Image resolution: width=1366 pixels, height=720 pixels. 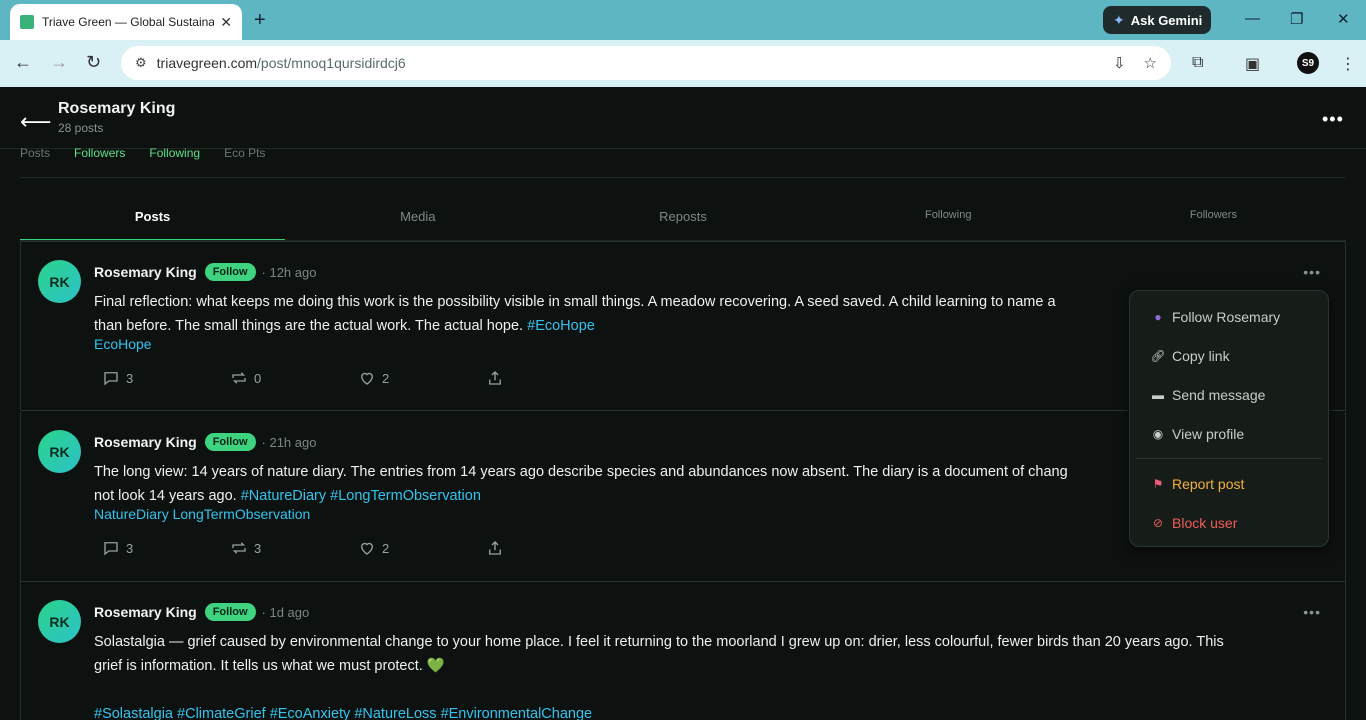 What do you see at coordinates (1166, 20) in the screenshot?
I see `ask-gemini-label: Ask Gemini` at bounding box center [1166, 20].